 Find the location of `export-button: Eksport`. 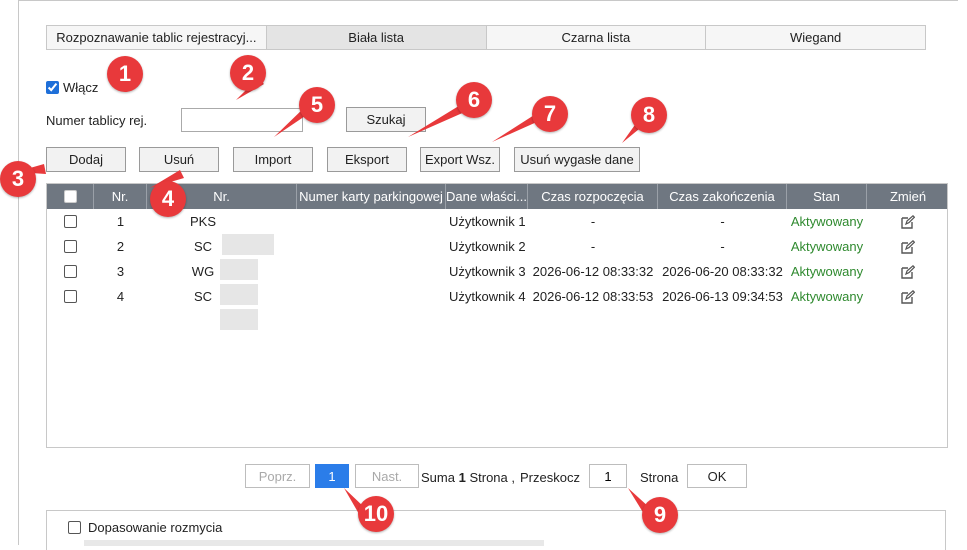

export-button: Eksport is located at coordinates (367, 159).